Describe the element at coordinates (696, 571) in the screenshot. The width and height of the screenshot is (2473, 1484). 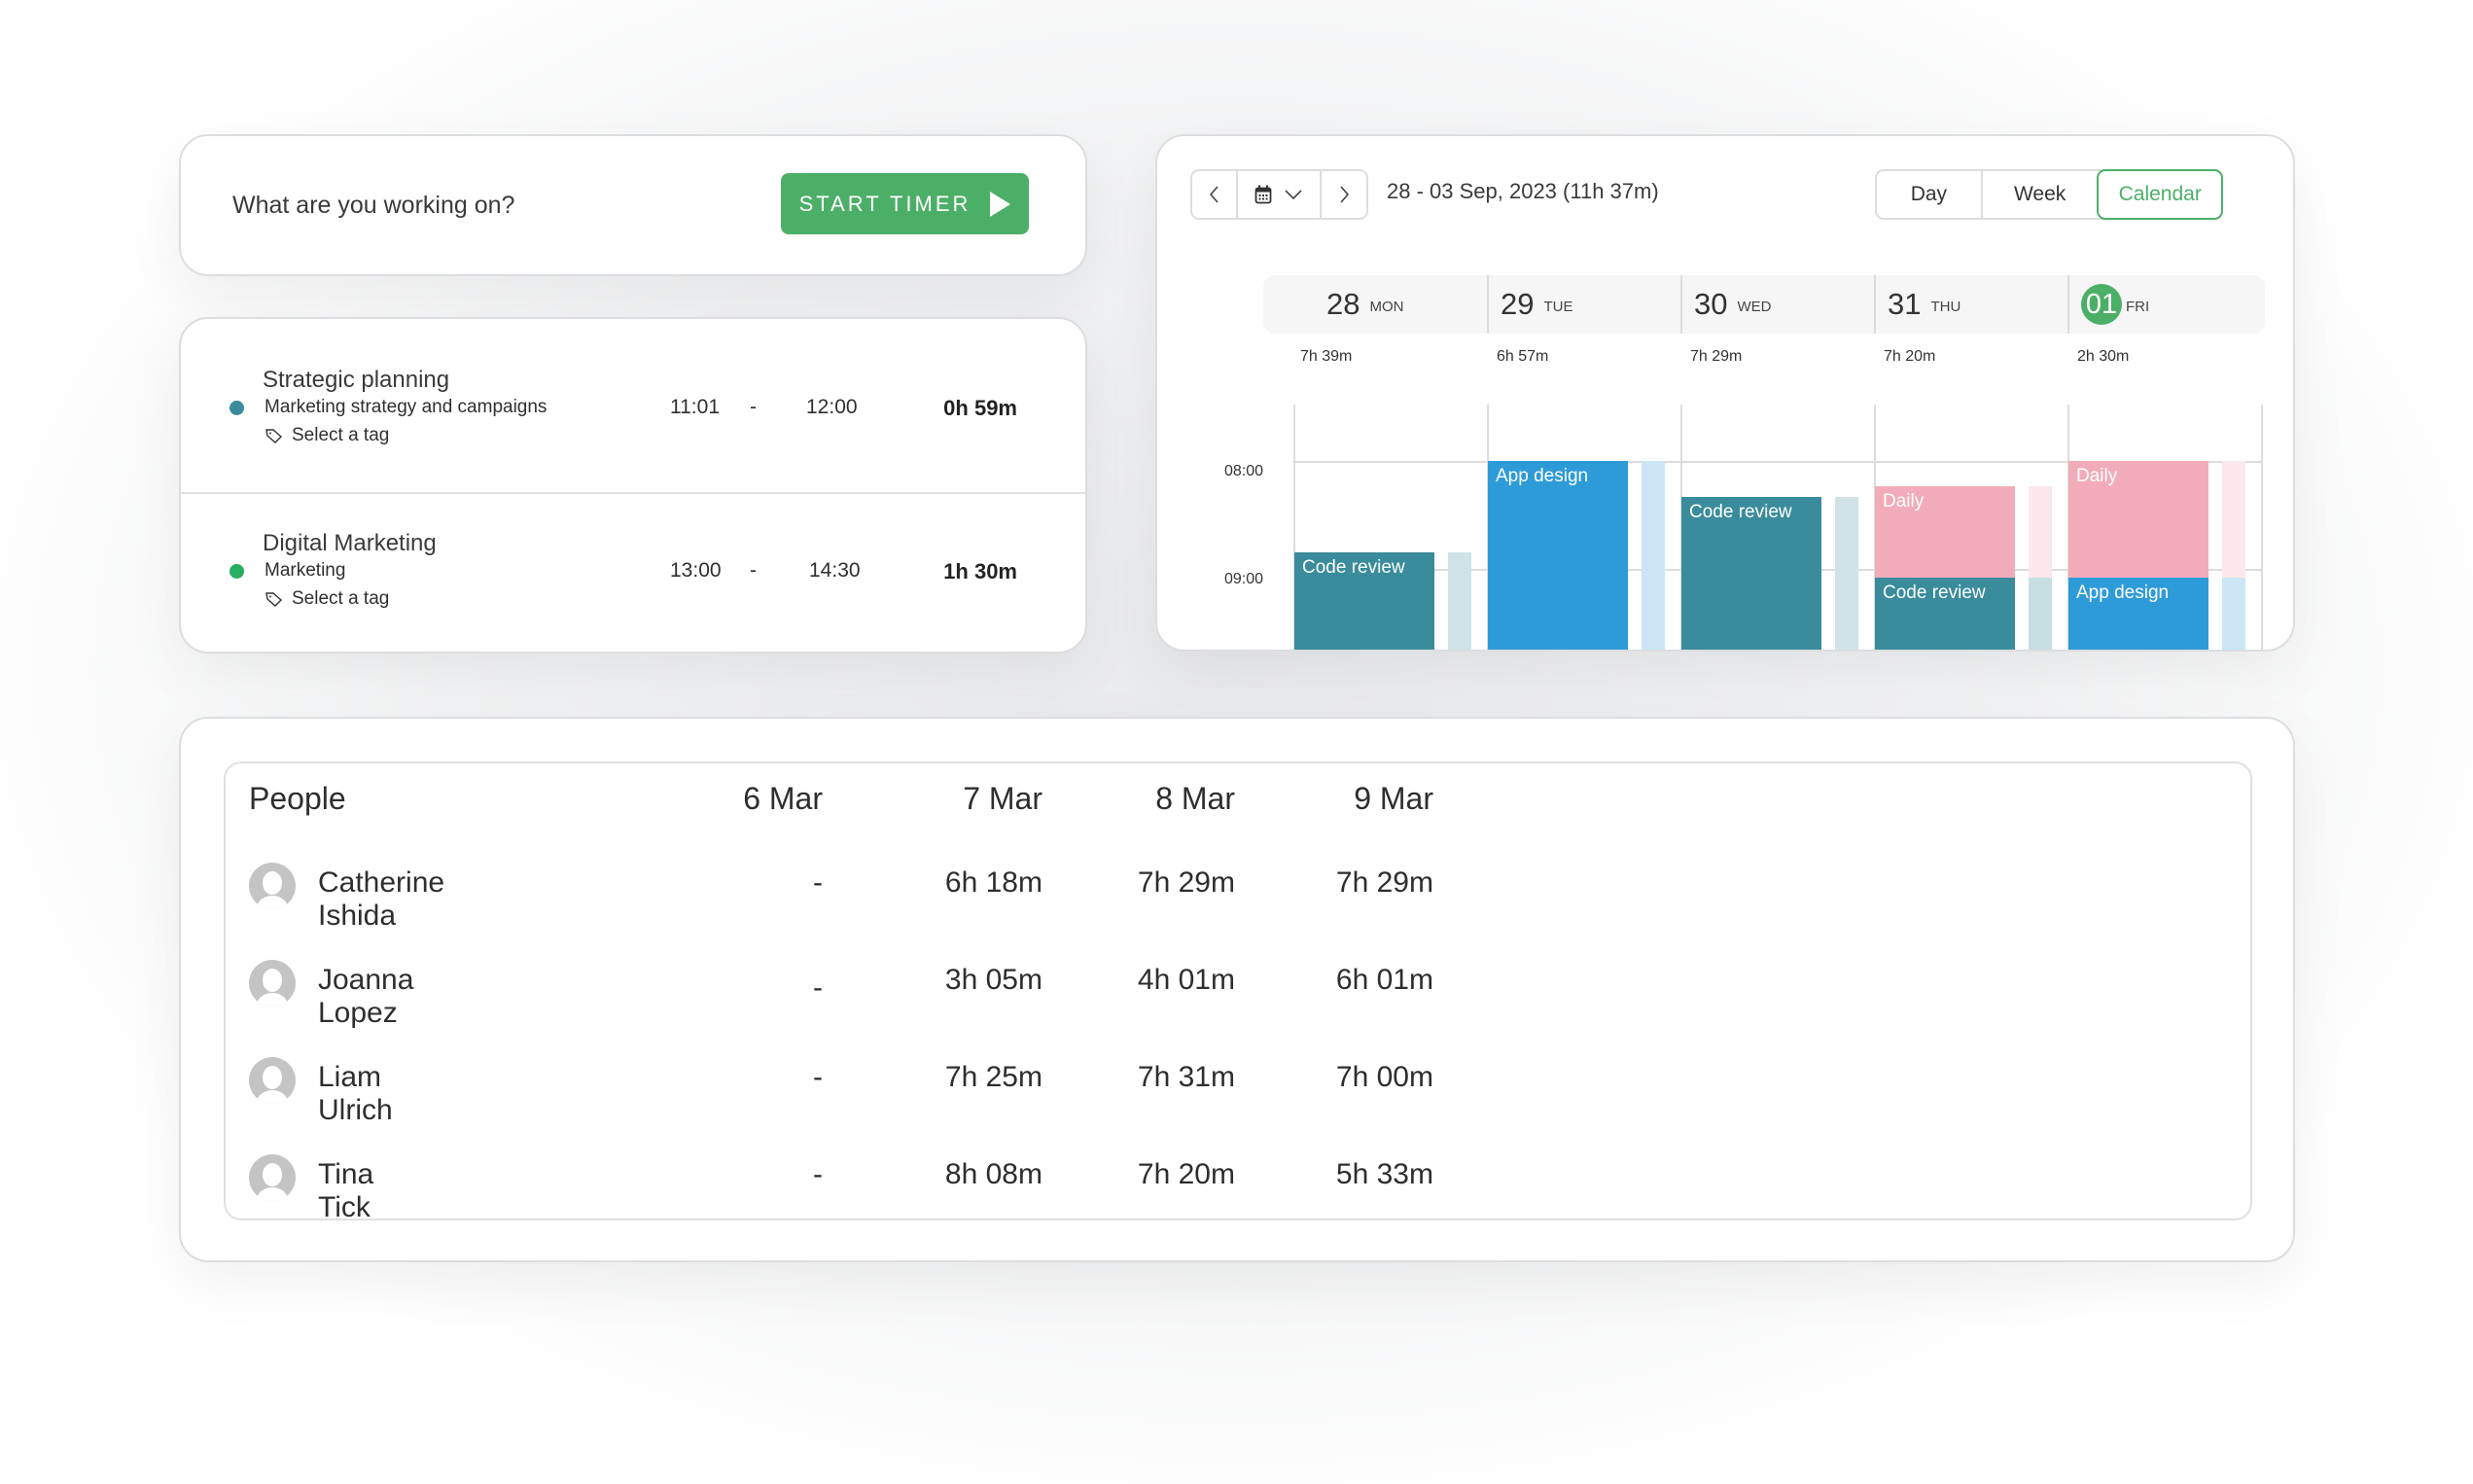
I see `entry-start-time: 13:00` at that location.